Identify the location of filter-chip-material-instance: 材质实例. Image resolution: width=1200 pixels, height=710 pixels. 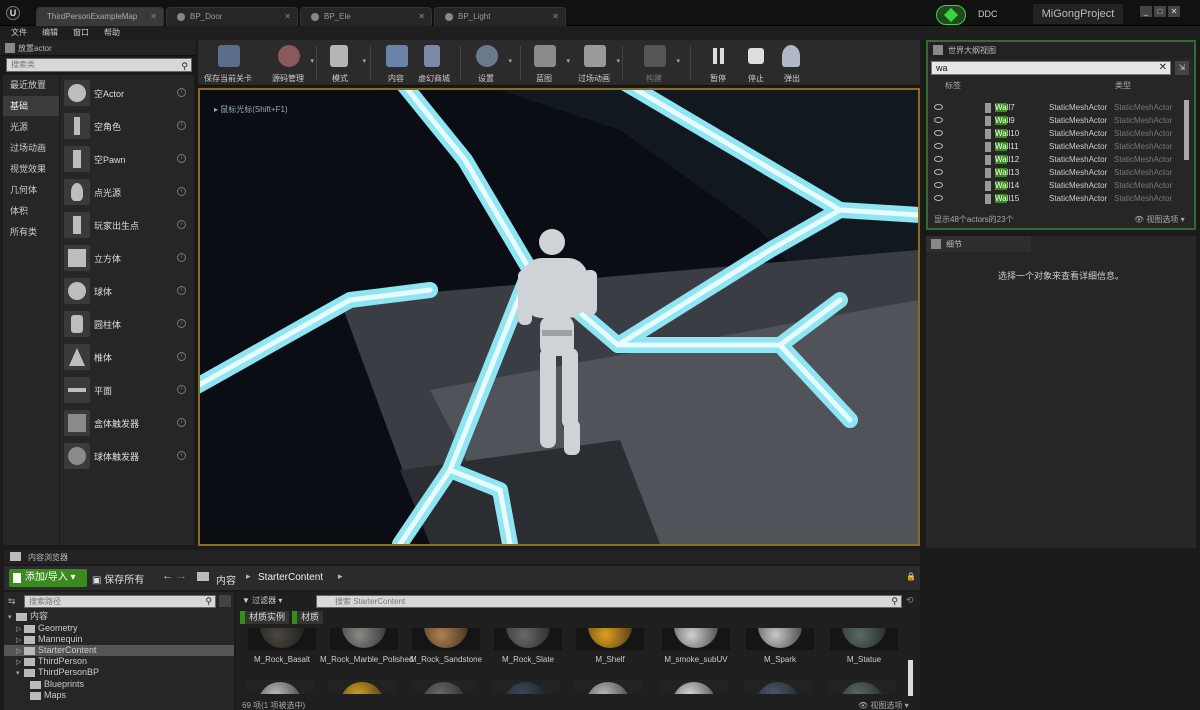
(265, 617).